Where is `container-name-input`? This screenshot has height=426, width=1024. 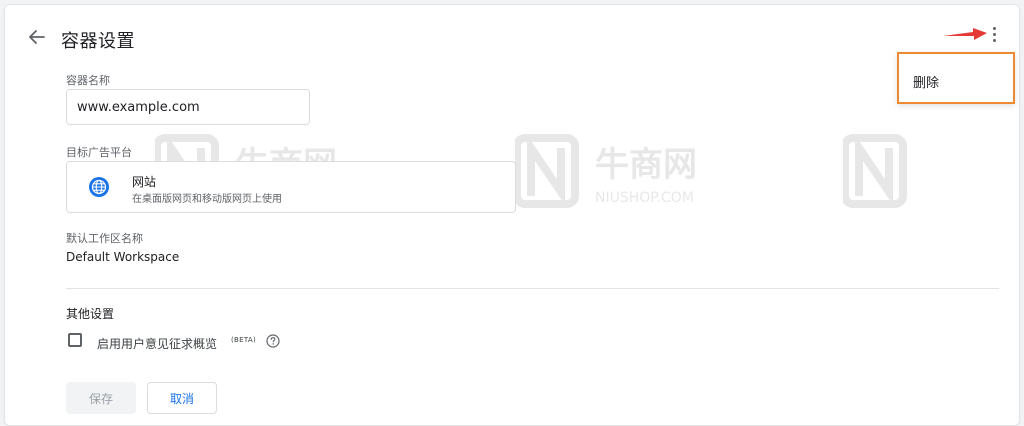
container-name-input is located at coordinates (188, 107).